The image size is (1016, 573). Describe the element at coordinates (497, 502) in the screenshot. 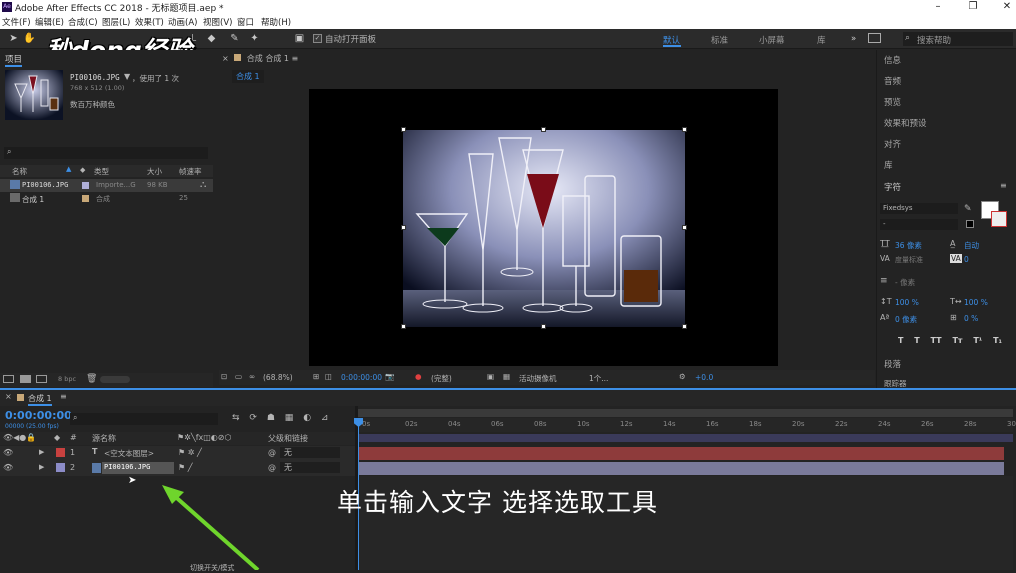

I see `tutorial-subtitle: 单击输入文字 选择选取工具` at that location.